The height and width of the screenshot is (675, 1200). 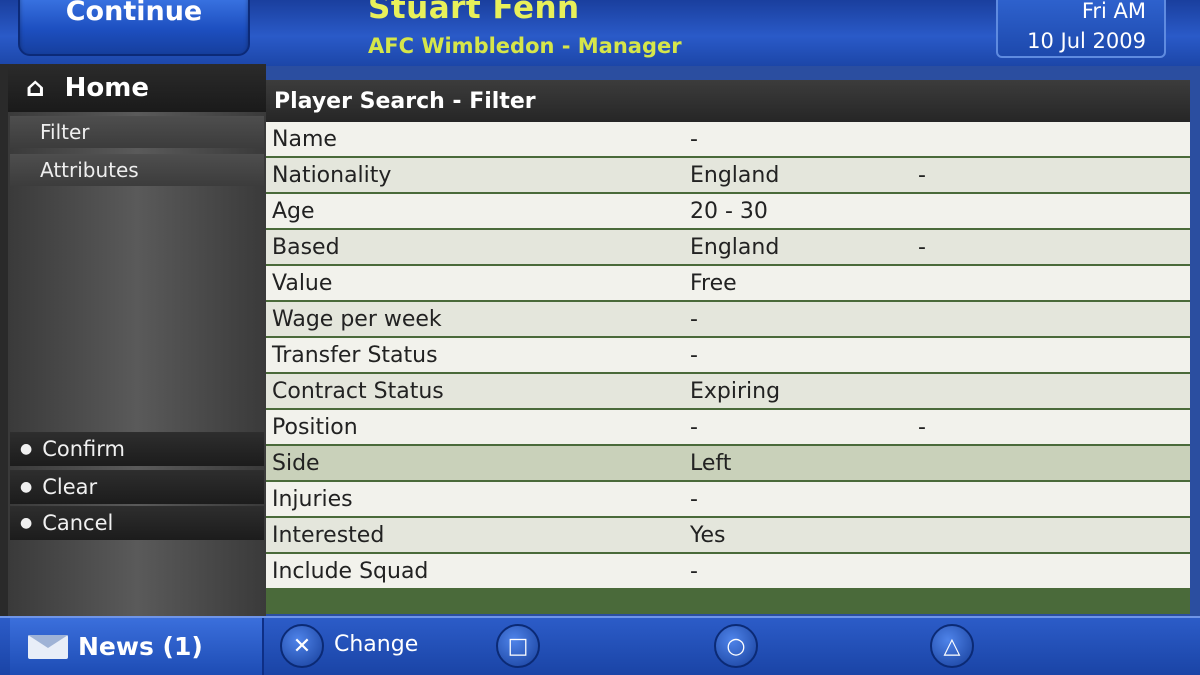 What do you see at coordinates (357, 319) in the screenshot?
I see `row-label: Wage per week` at bounding box center [357, 319].